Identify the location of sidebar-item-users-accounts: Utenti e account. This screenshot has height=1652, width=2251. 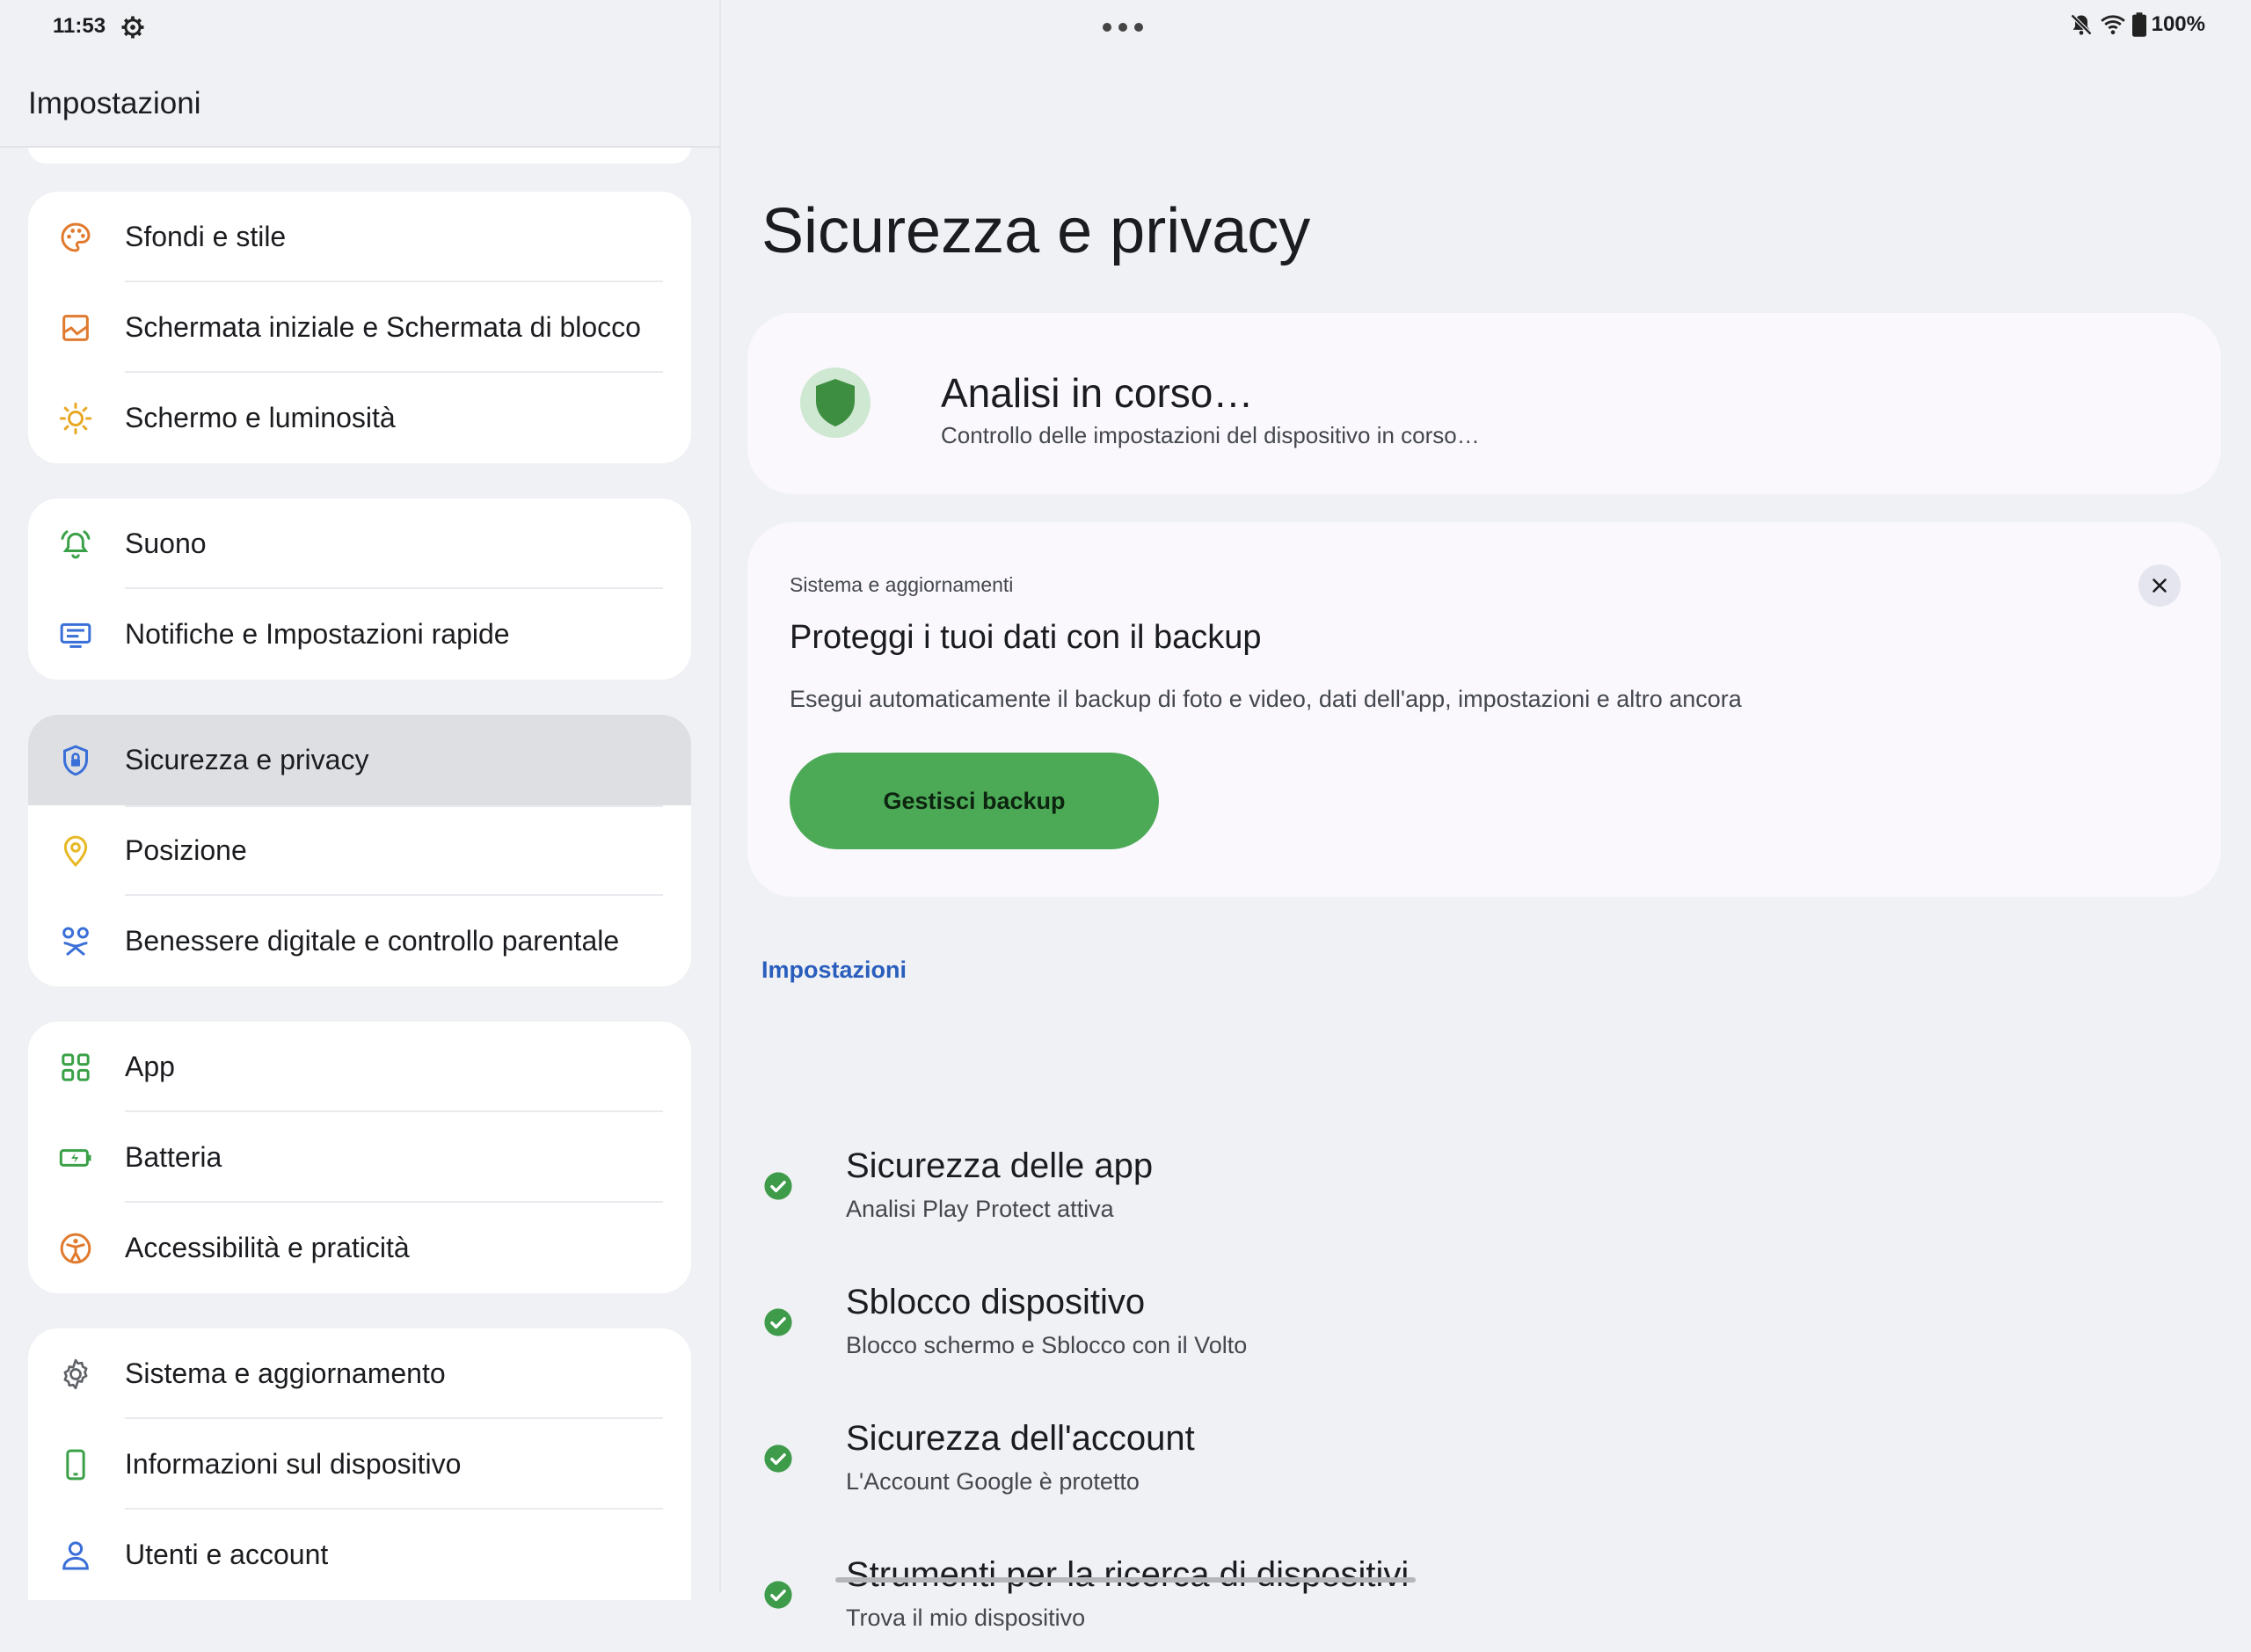
(359, 1555).